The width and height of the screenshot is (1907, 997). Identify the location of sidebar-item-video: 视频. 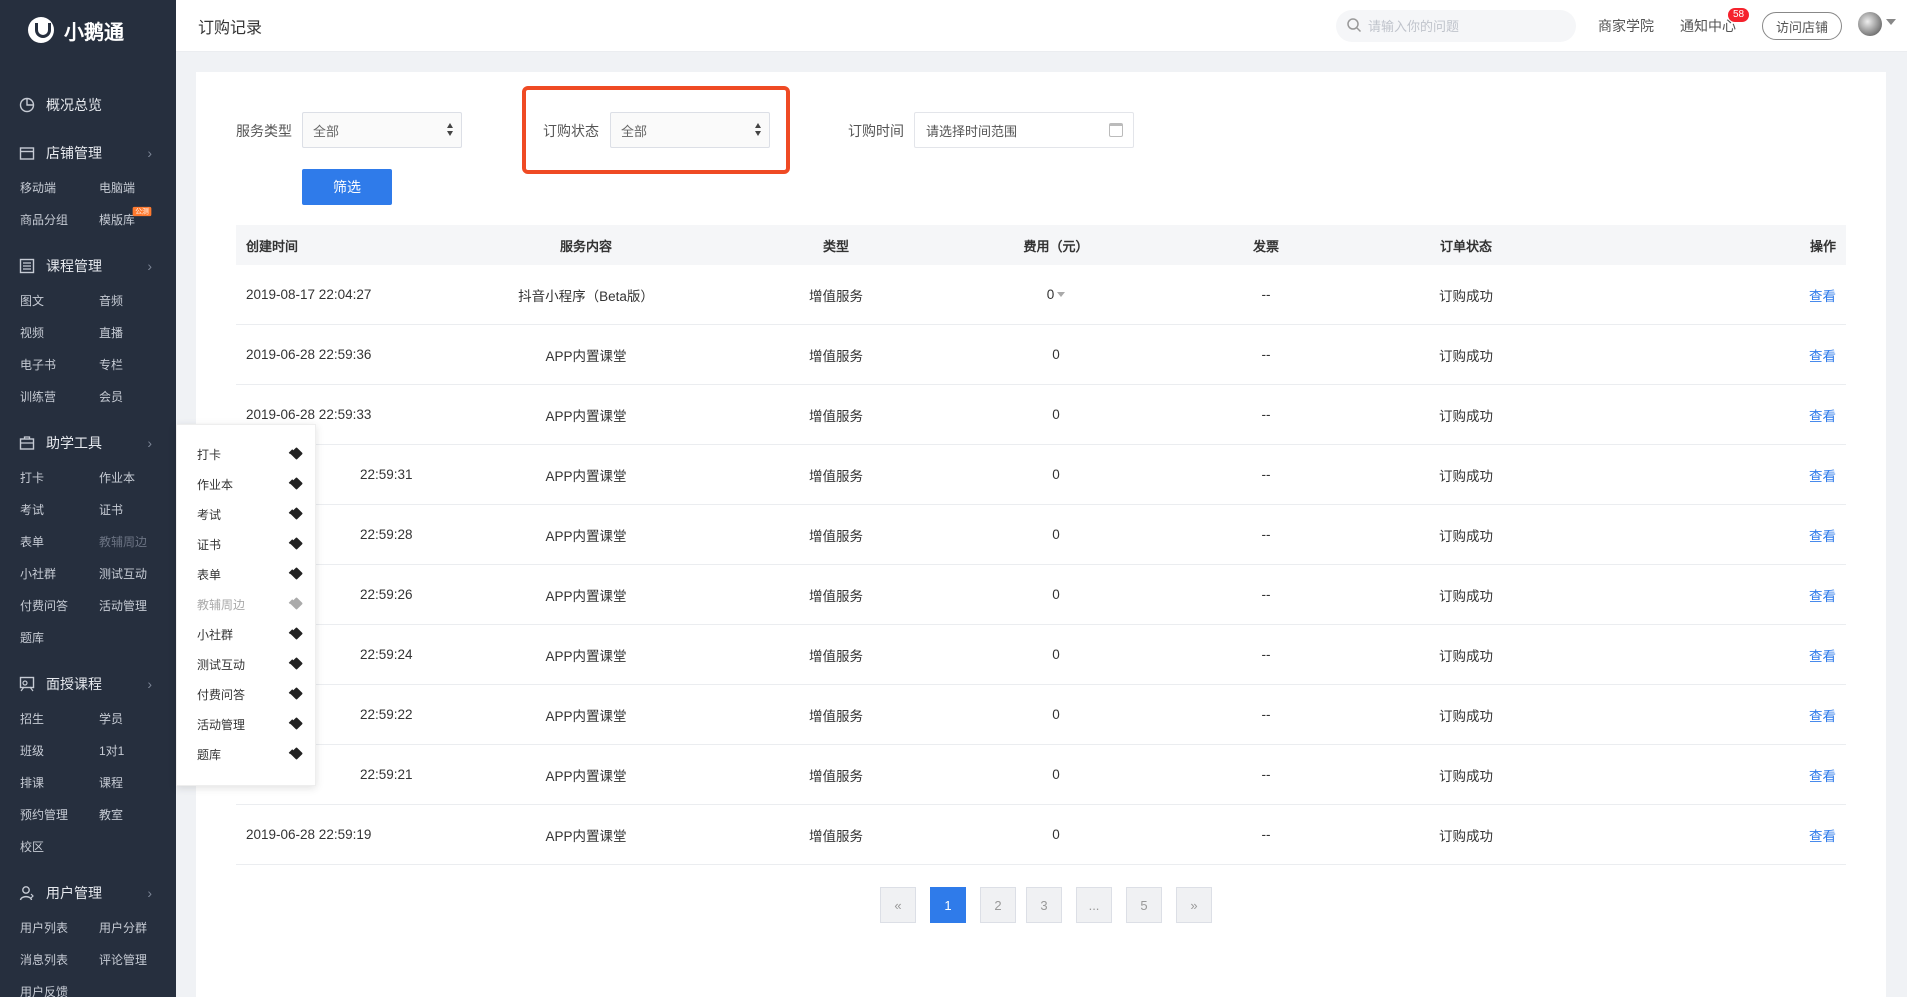
(59, 333).